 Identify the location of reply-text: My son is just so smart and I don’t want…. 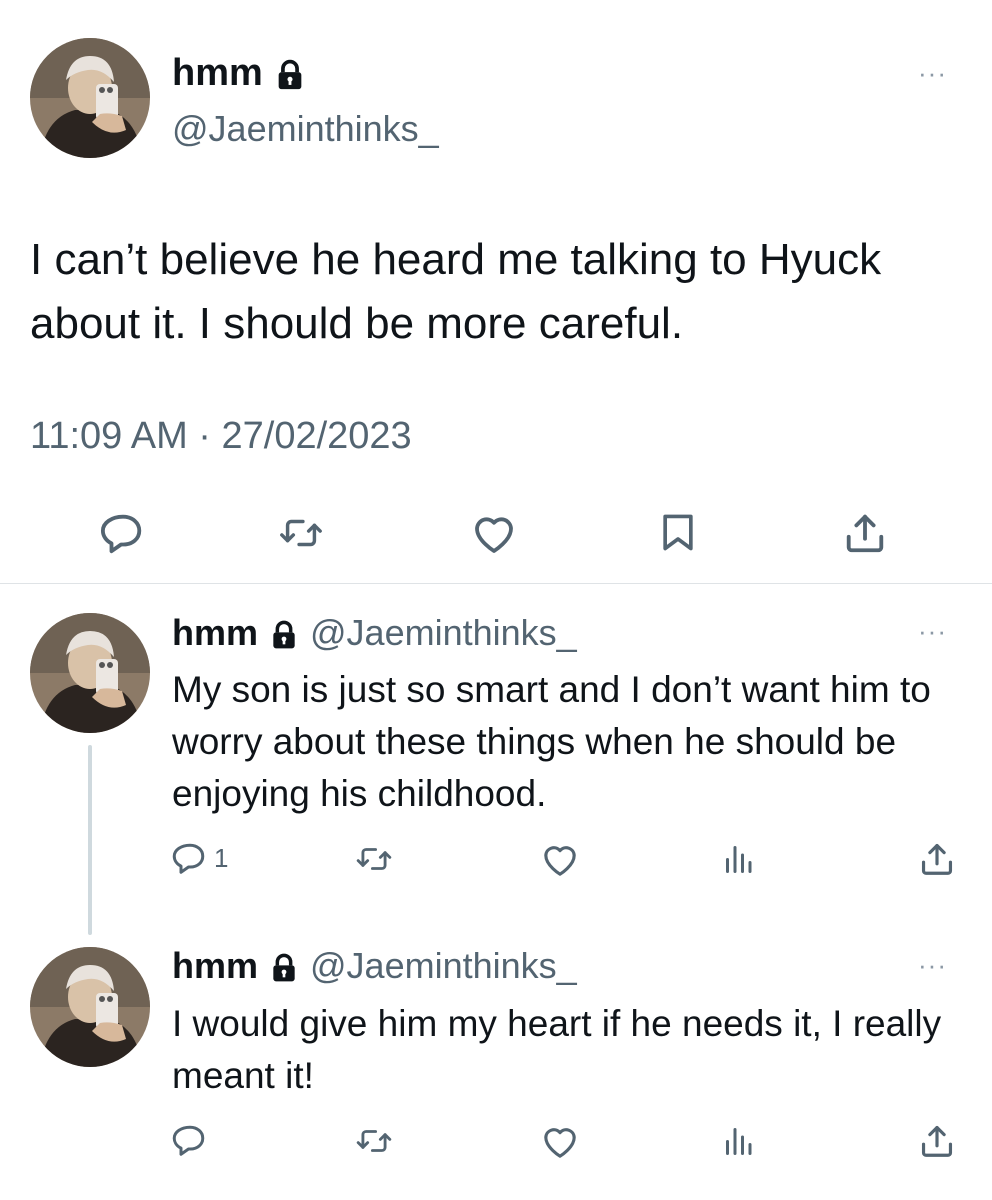
(551, 741).